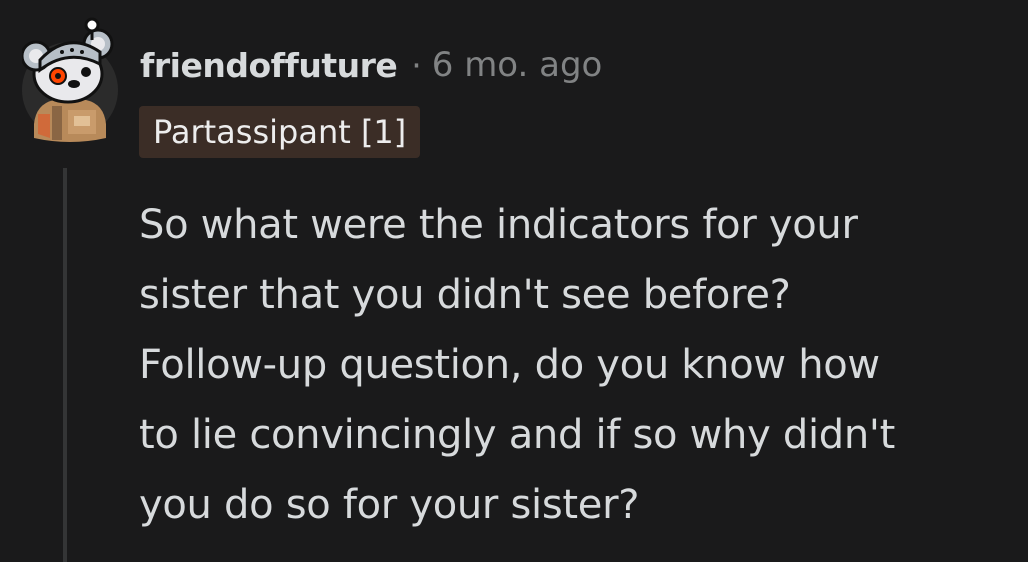 Image resolution: width=1028 pixels, height=562 pixels. What do you see at coordinates (65, 365) in the screenshot?
I see `thread-collapse-line` at bounding box center [65, 365].